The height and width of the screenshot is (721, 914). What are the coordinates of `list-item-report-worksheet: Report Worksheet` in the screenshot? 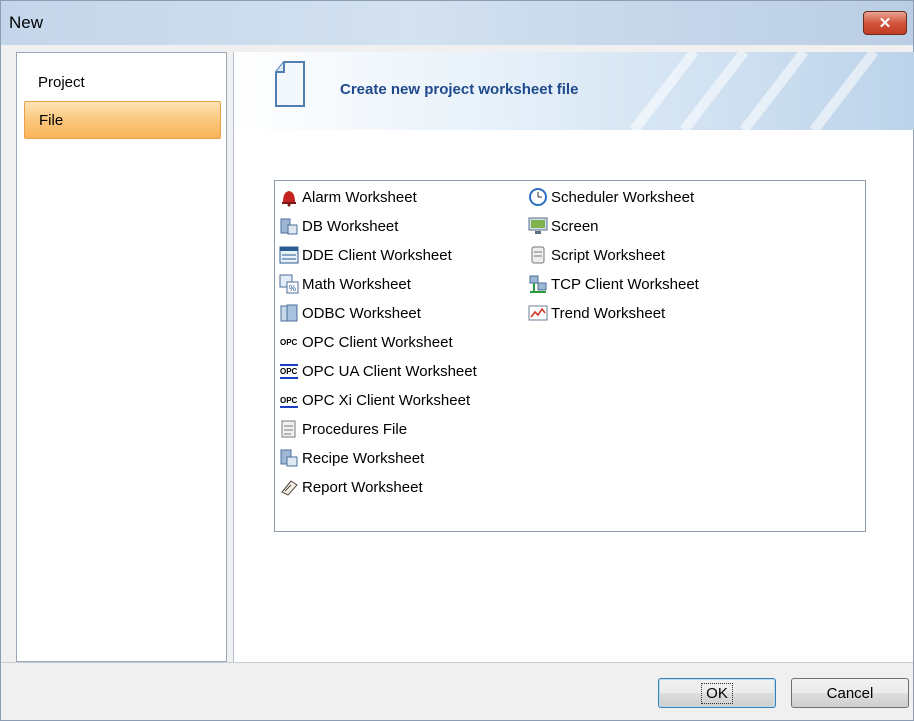 It's located at (351, 487).